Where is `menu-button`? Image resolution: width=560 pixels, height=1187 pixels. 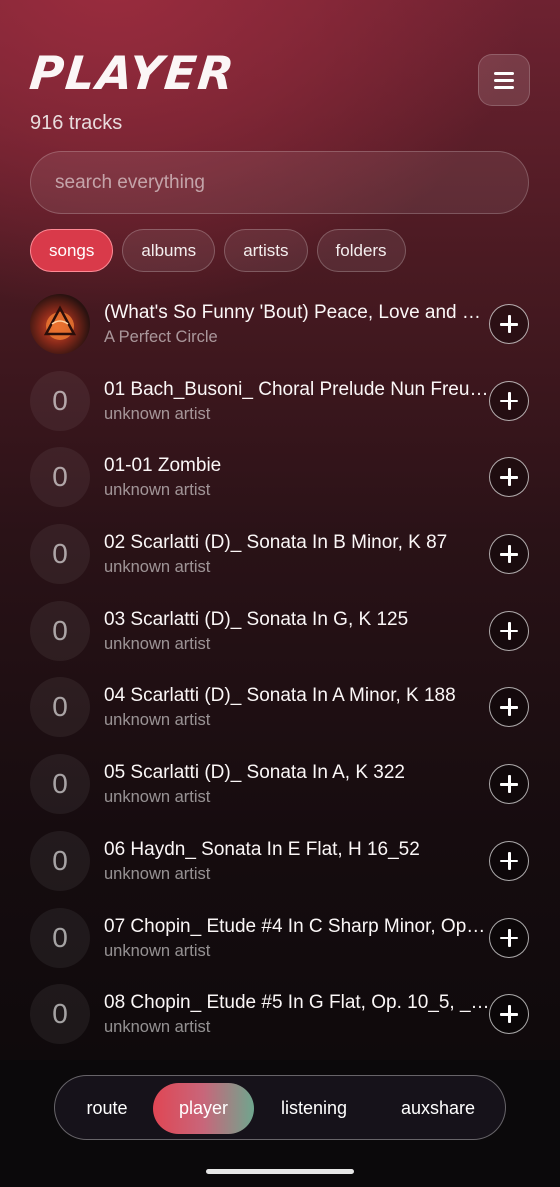
menu-button is located at coordinates (504, 80).